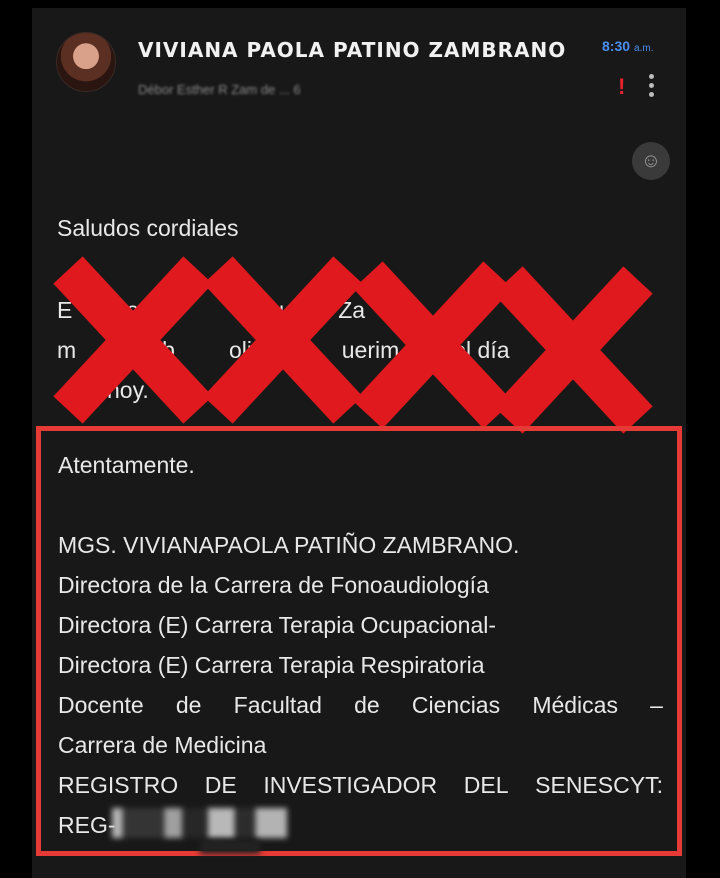  I want to click on word: INVESTIGADOR, so click(350, 785).